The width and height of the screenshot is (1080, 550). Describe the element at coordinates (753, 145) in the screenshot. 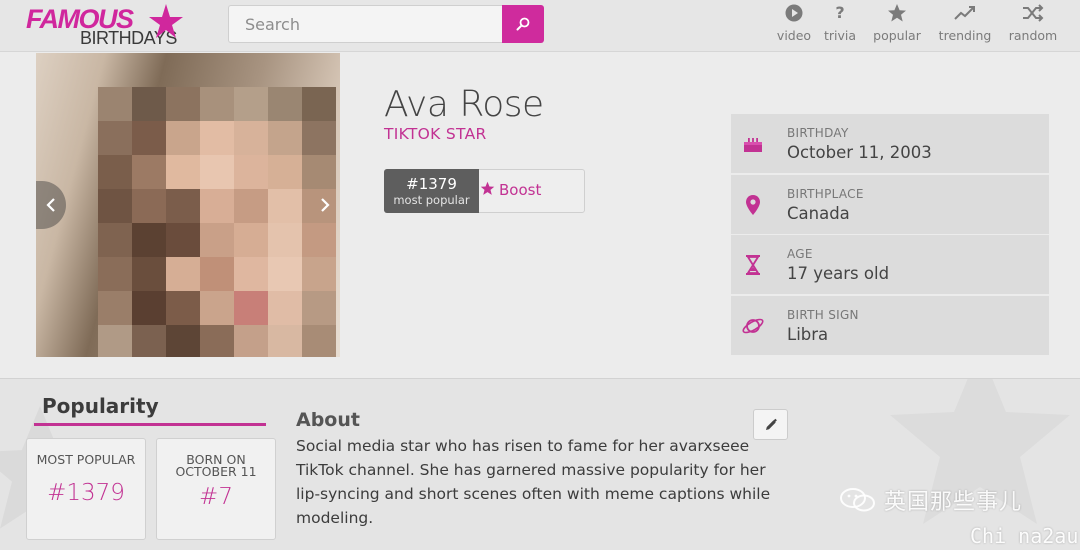

I see `cake-icon` at that location.